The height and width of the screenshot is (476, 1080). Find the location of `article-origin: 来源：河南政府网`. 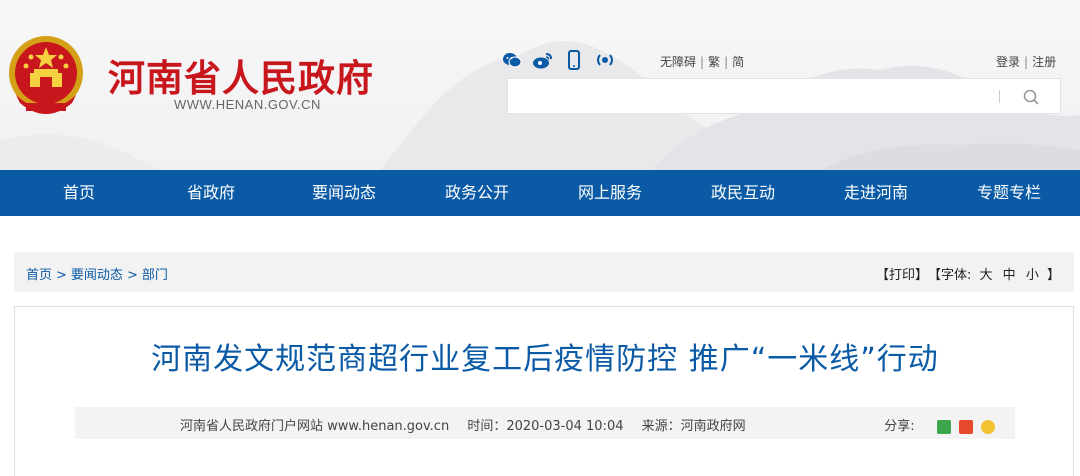

article-origin: 来源：河南政府网 is located at coordinates (693, 426).